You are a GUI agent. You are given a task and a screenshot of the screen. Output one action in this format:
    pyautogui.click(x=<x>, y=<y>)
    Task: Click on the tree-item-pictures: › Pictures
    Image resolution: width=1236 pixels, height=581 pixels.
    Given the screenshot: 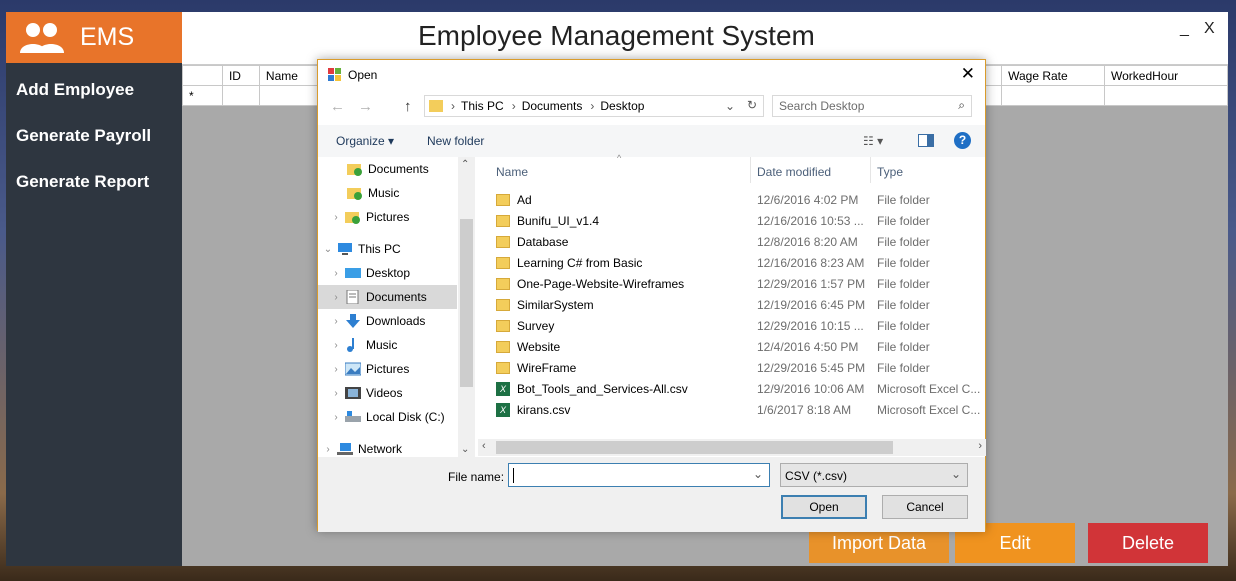 What is the action you would take?
    pyautogui.click(x=387, y=369)
    